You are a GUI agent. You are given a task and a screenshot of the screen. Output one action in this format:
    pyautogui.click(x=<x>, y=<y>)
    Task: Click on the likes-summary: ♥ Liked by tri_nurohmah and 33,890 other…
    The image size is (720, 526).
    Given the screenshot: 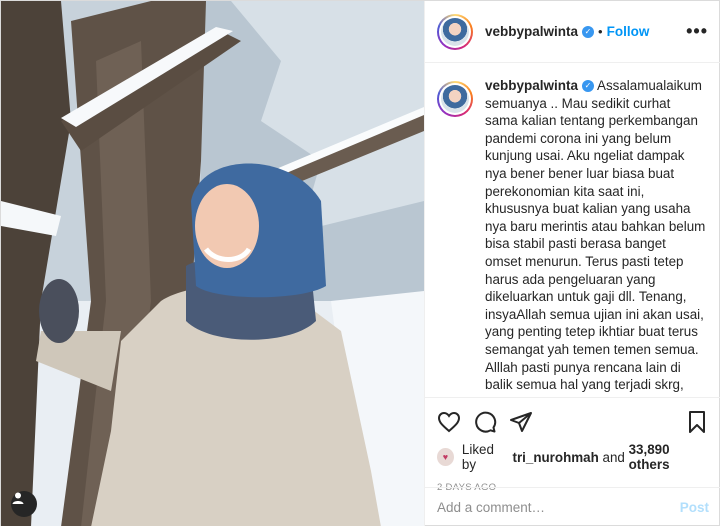 What is the action you would take?
    pyautogui.click(x=573, y=457)
    